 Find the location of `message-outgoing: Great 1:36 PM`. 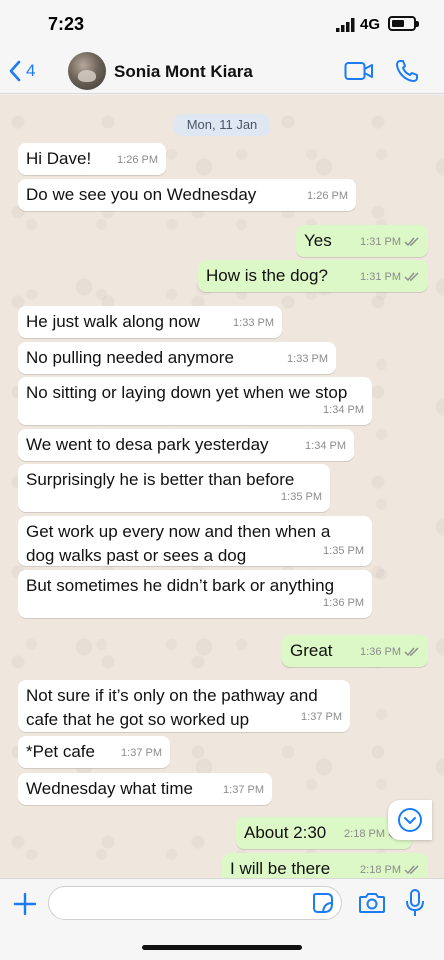

message-outgoing: Great 1:36 PM is located at coordinates (355, 651).